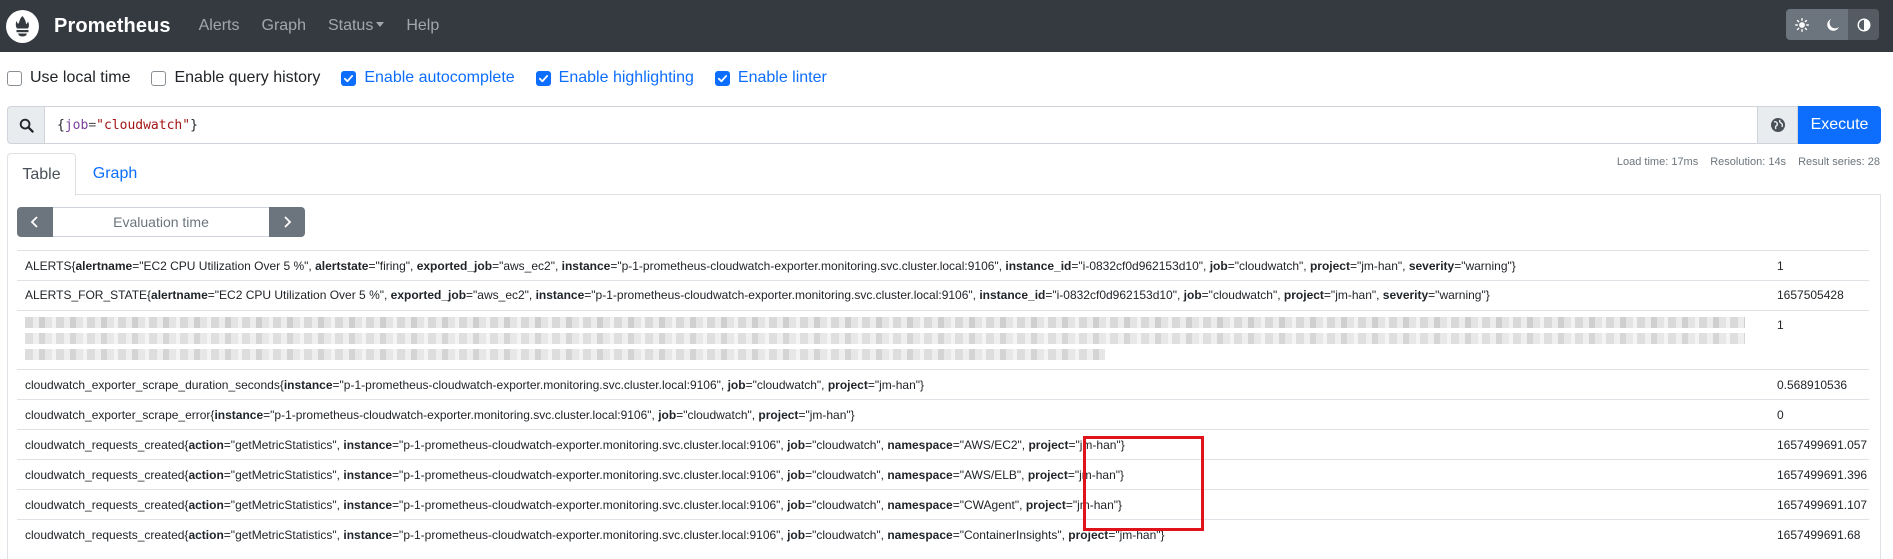 Image resolution: width=1893 pixels, height=559 pixels. Describe the element at coordinates (428, 295) in the screenshot. I see `label-name: exported_job` at that location.